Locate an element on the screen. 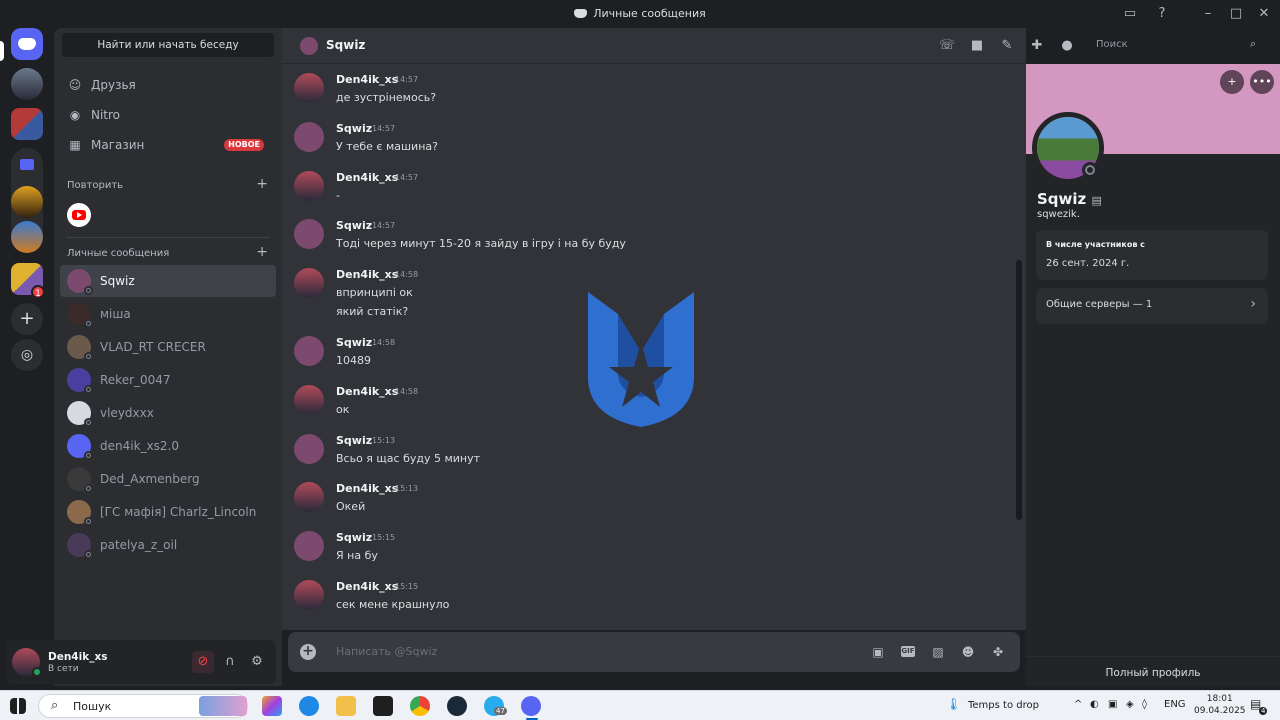 This screenshot has height=720, width=1280. mutual-servers-label: Общие серверы — 1 is located at coordinates (1099, 304).